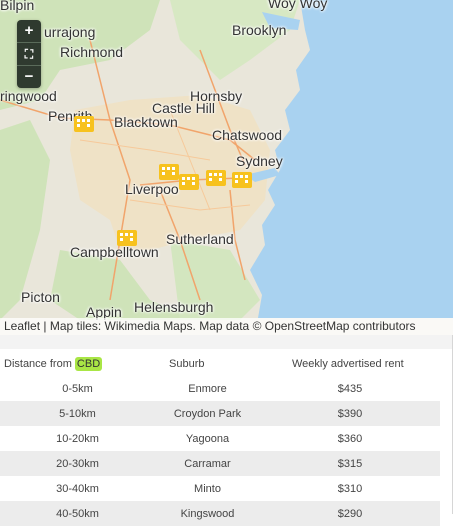 This screenshot has height=526, width=453. Describe the element at coordinates (207, 388) in the screenshot. I see `cell-suburb: Enmore` at that location.